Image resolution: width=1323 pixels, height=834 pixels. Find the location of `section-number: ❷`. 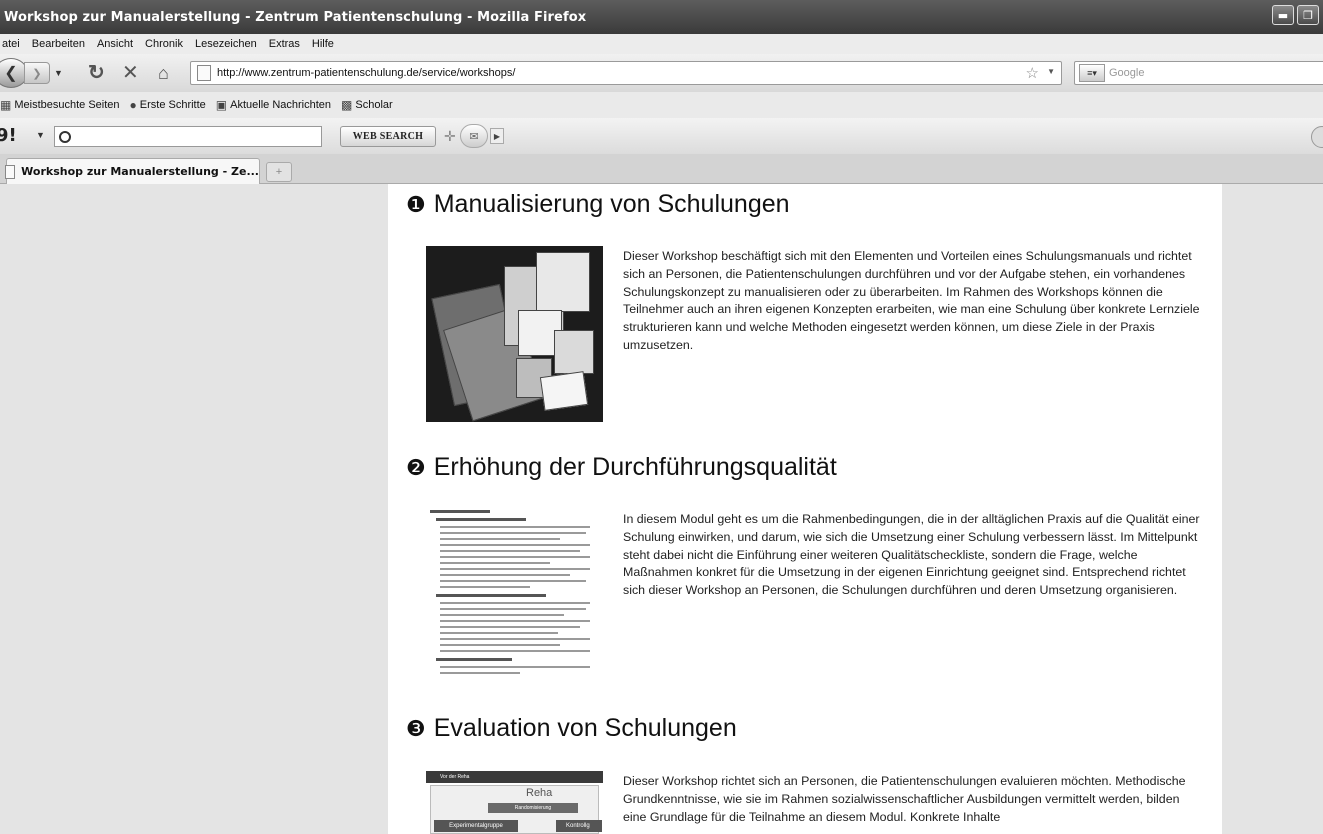

section-number: ❷ is located at coordinates (416, 468).